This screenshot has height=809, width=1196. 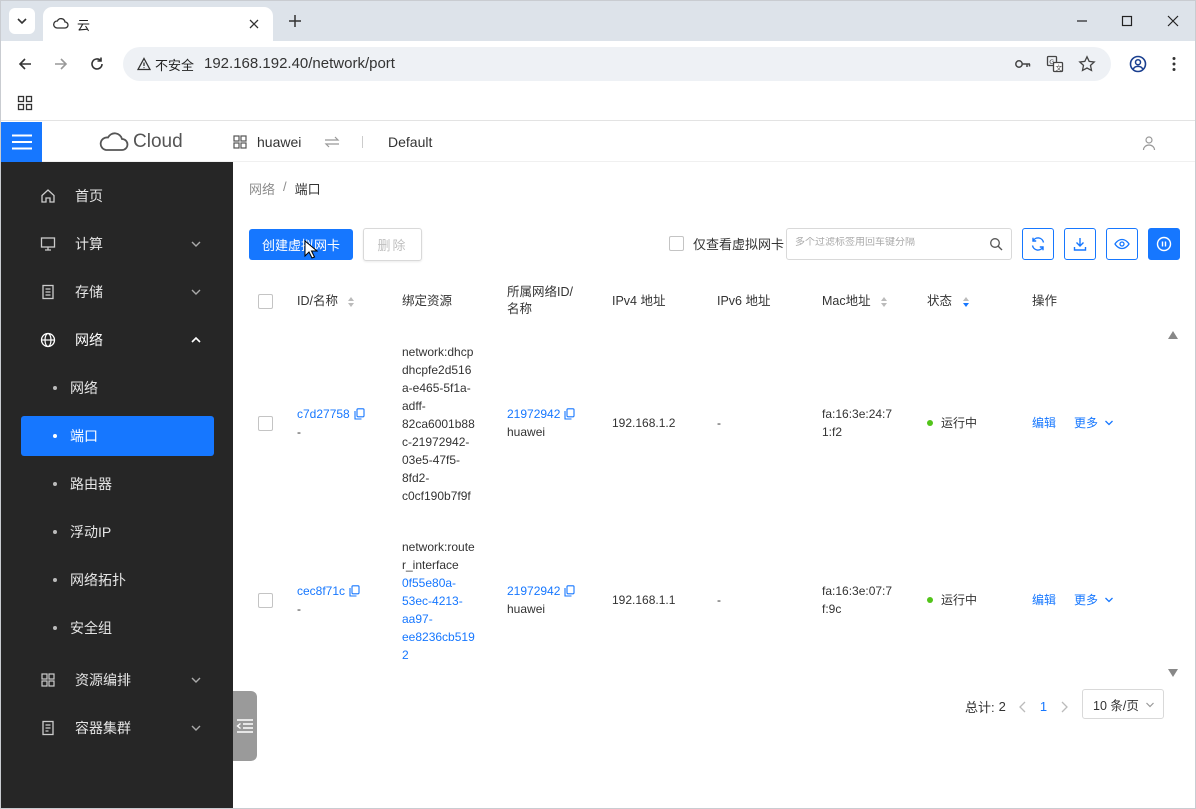 I want to click on profile-button, so click(x=1138, y=64).